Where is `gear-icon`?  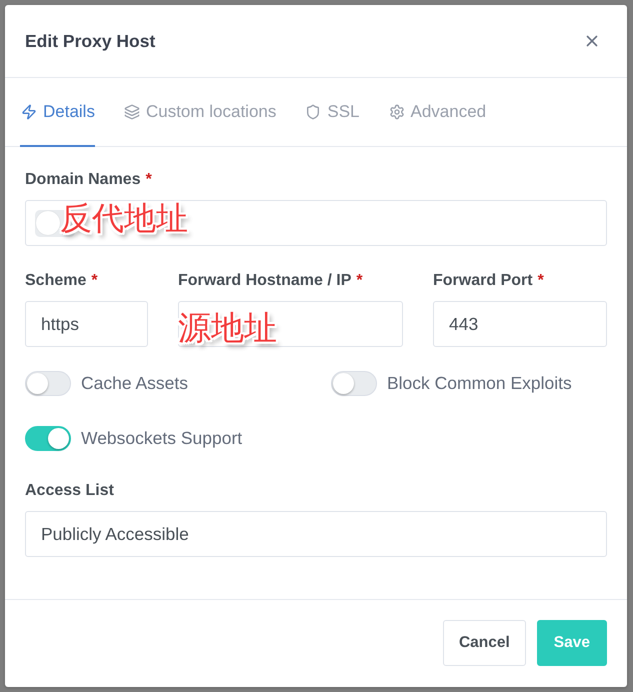
gear-icon is located at coordinates (396, 112).